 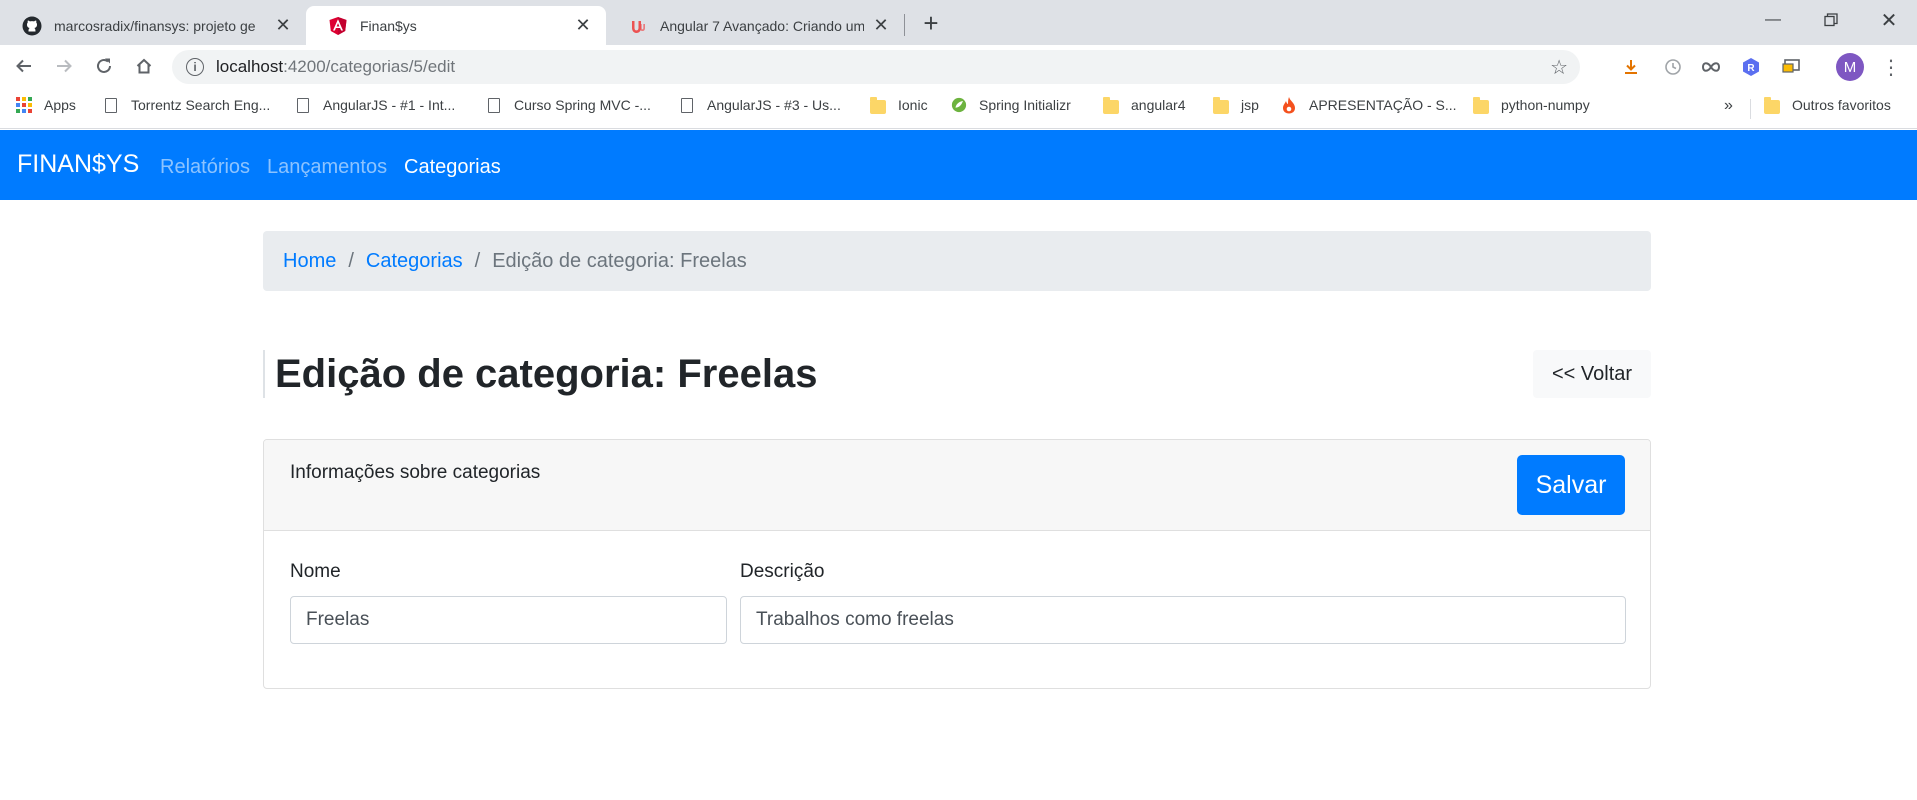 I want to click on reload-icon, so click(x=104, y=66).